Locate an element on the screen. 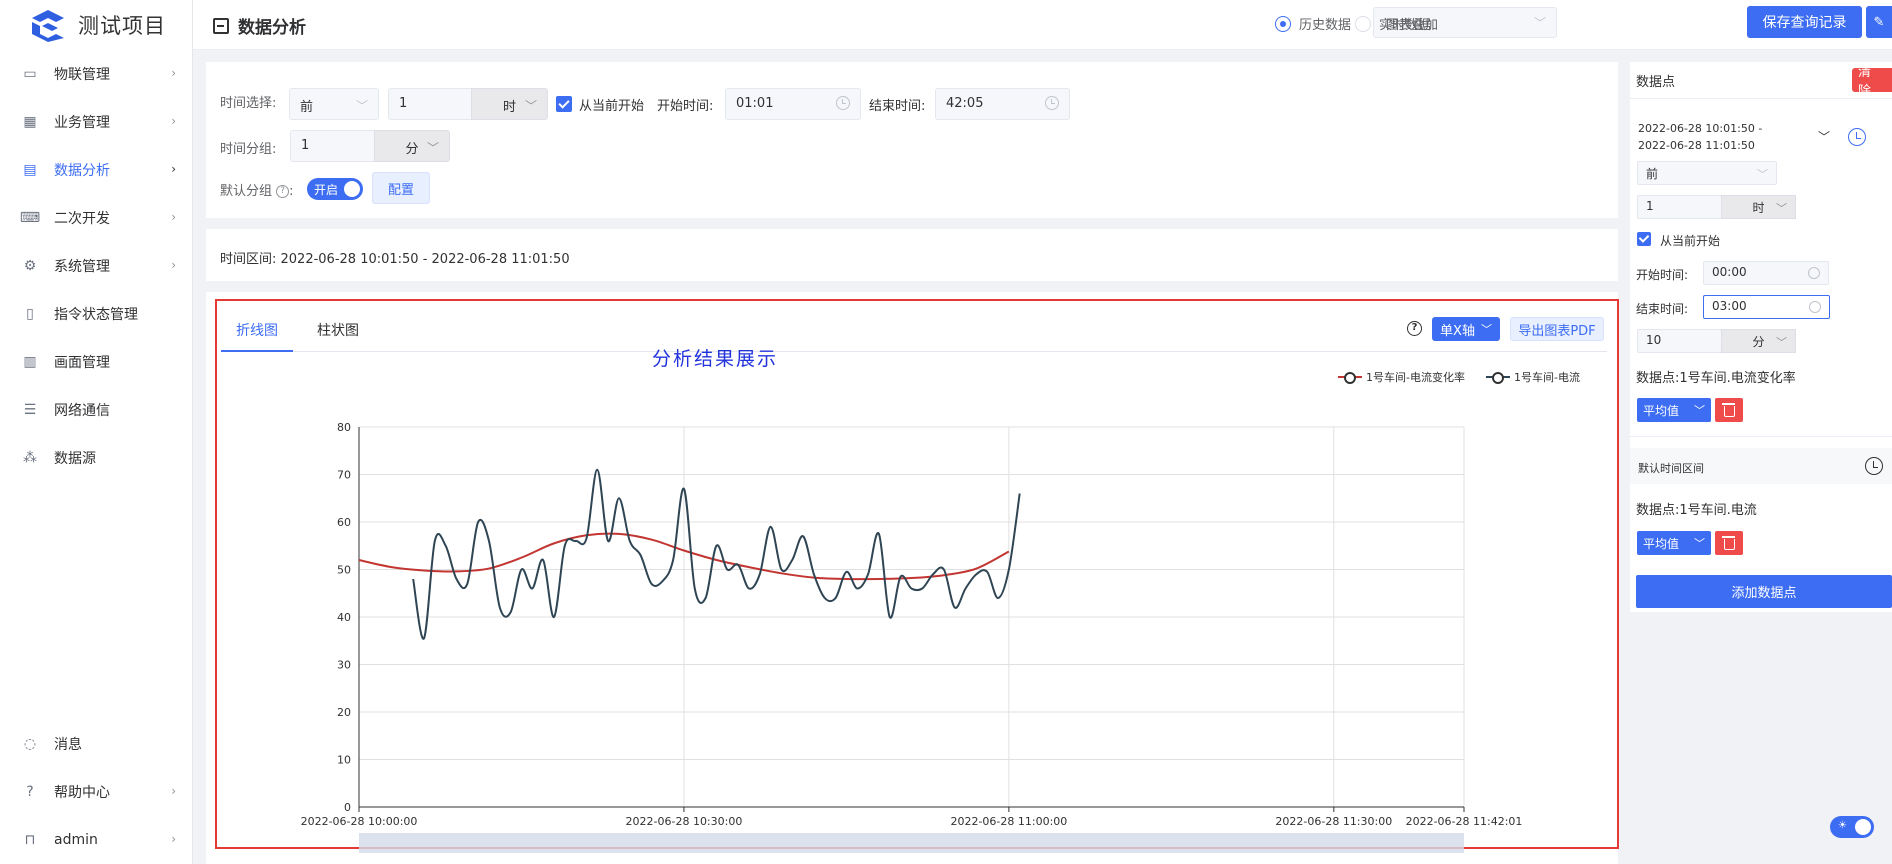 The height and width of the screenshot is (864, 1892). sidebar-item: ? 帮助中心 › is located at coordinates (96, 792).